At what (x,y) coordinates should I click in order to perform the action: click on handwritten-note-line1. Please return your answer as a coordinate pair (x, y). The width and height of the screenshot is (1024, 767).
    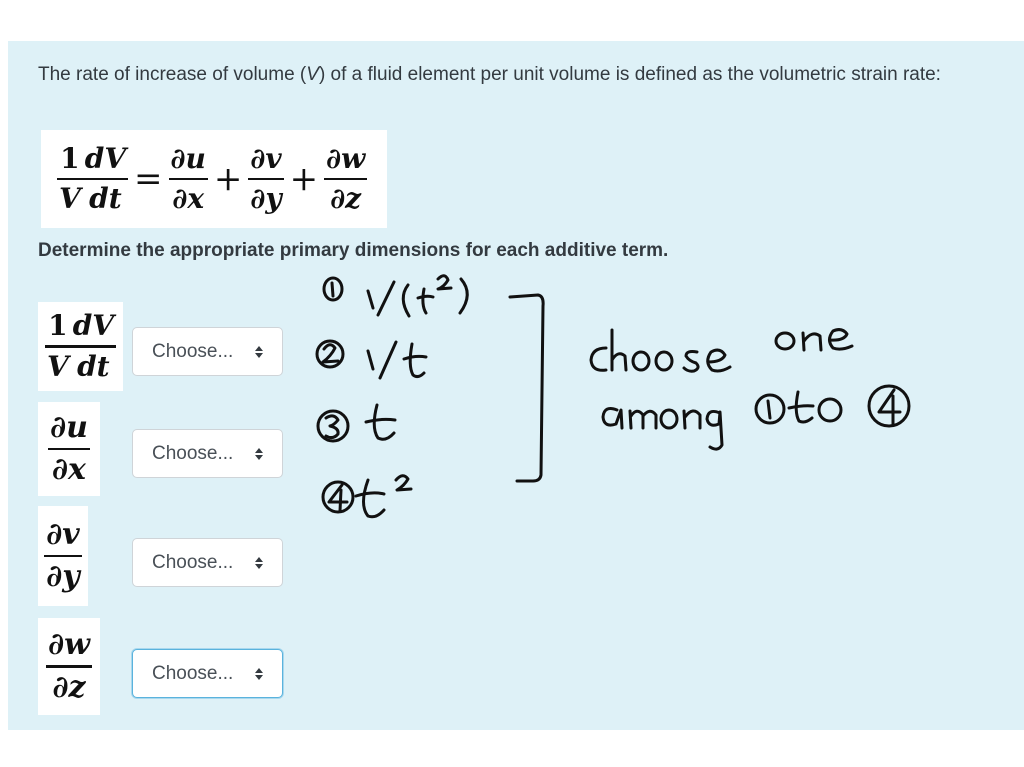
    Looking at the image, I should click on (721, 350).